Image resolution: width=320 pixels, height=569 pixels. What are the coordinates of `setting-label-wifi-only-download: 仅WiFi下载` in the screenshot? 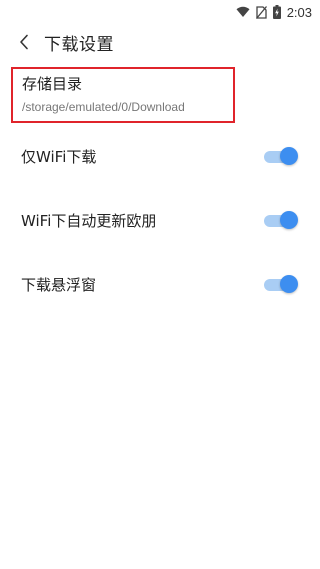 It's located at (59, 156).